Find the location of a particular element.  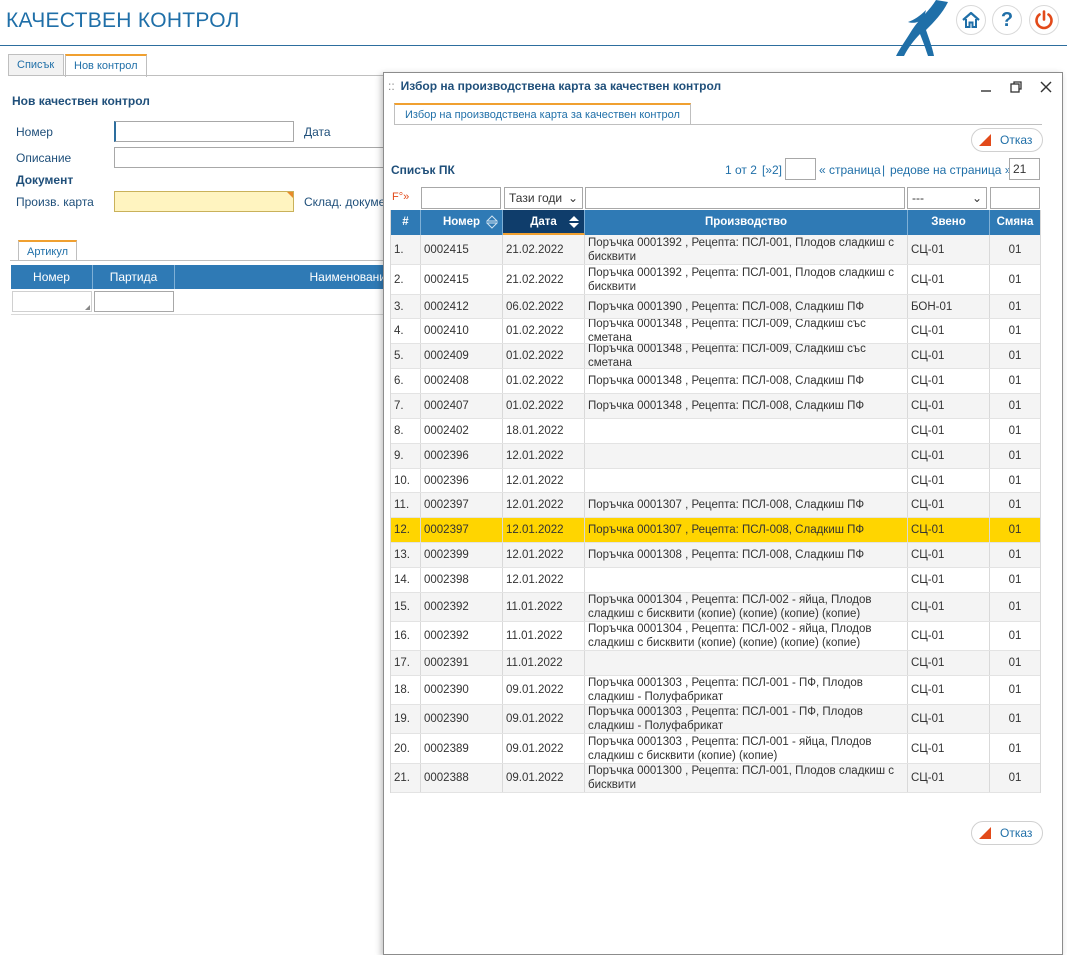

dropdown-corner-icon is located at coordinates (87, 307).